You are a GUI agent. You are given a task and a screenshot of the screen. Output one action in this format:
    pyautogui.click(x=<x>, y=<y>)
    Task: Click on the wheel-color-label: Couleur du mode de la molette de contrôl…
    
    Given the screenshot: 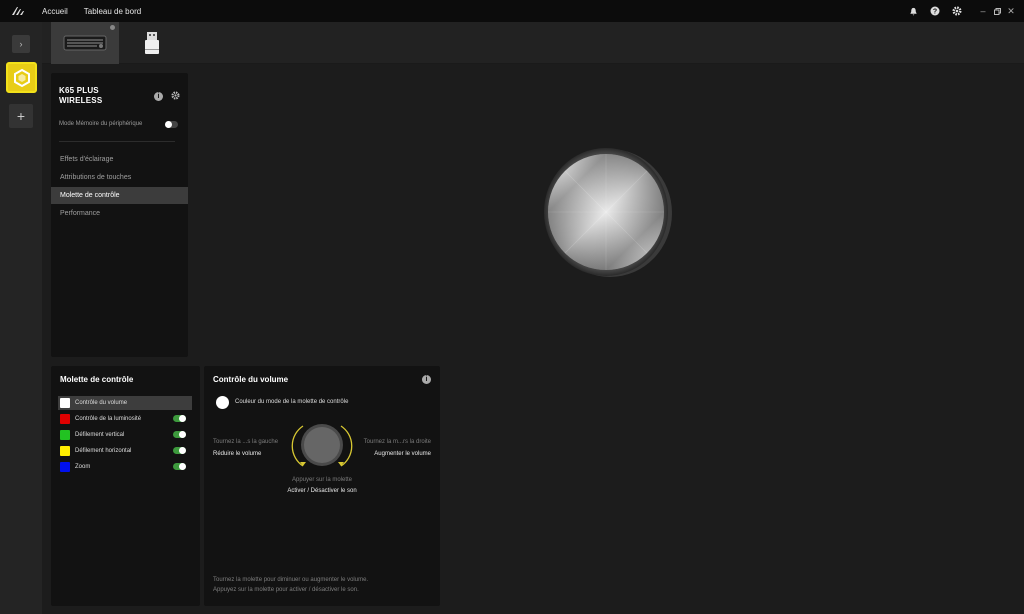 What is the action you would take?
    pyautogui.click(x=292, y=402)
    